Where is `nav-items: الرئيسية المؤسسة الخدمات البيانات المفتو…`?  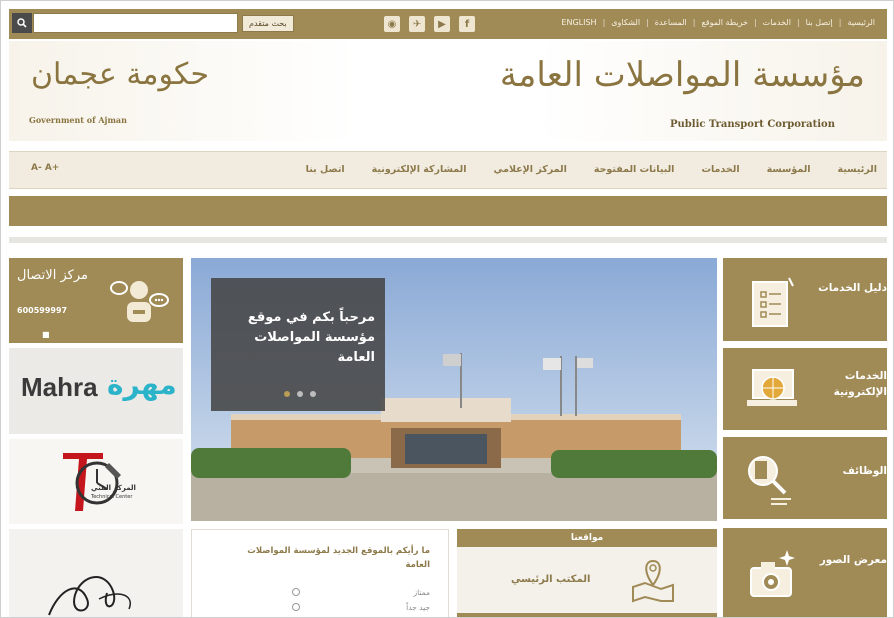 nav-items: الرئيسية المؤسسة الخدمات البيانات المفتو… is located at coordinates (591, 169).